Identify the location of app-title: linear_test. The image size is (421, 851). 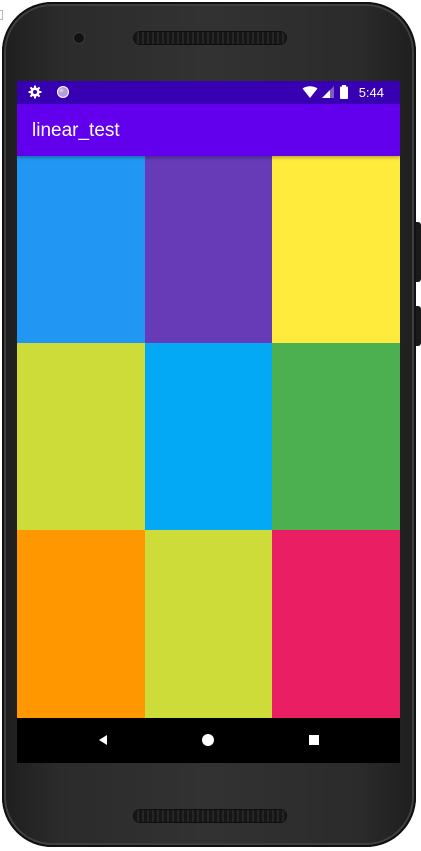
(76, 130).